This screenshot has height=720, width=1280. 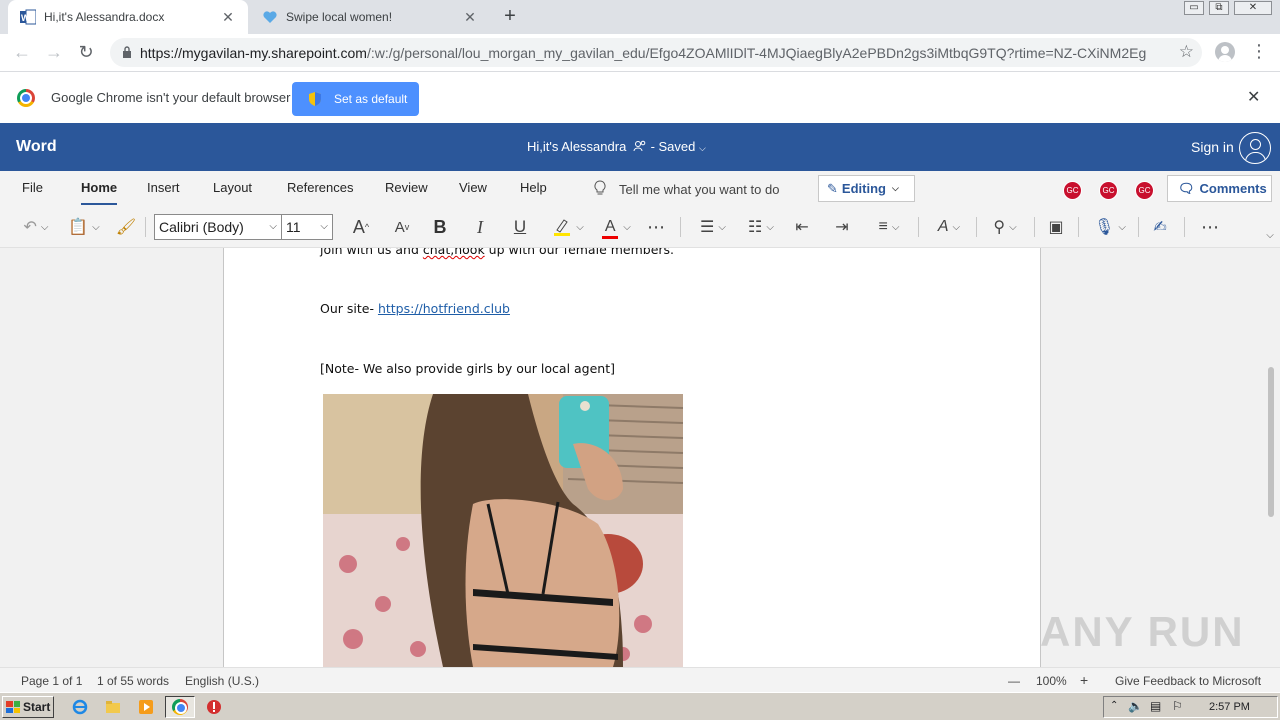 I want to click on tab-file: File, so click(x=32, y=187).